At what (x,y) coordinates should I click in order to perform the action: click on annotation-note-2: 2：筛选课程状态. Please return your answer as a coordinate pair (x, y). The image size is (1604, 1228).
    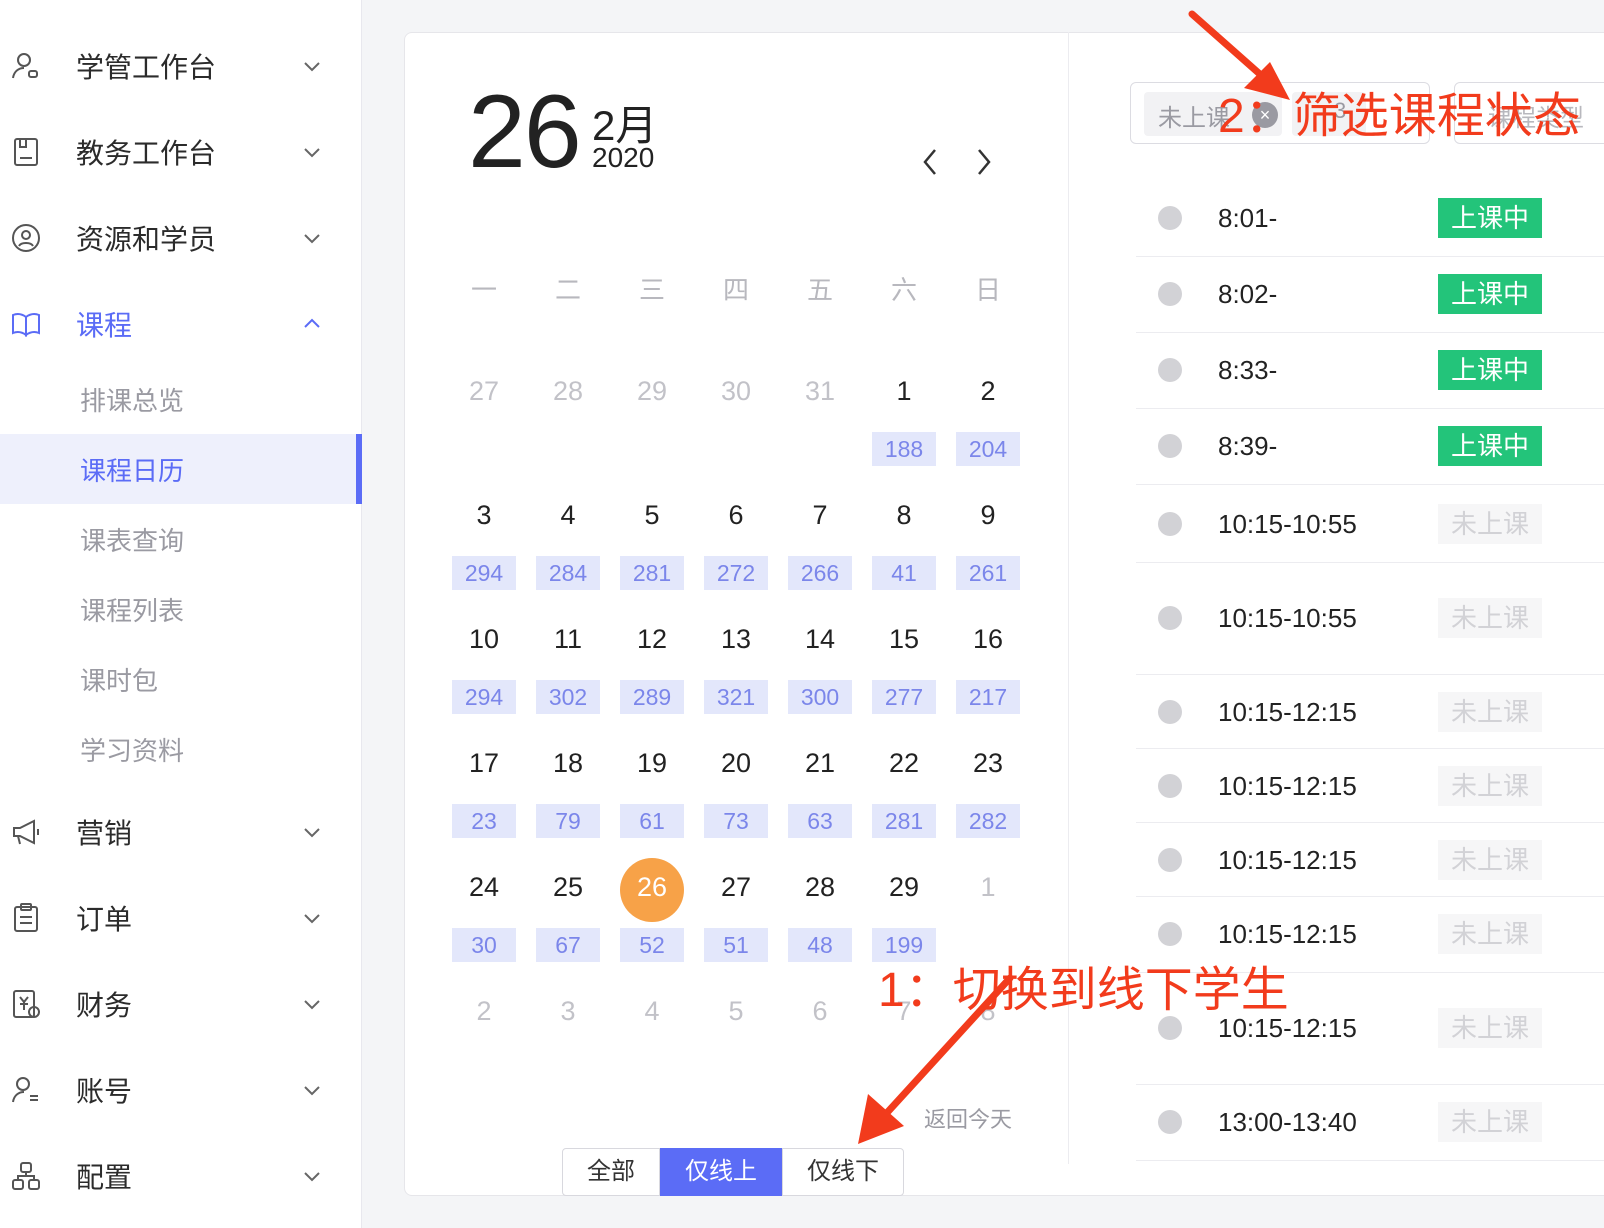
    Looking at the image, I should click on (1399, 116).